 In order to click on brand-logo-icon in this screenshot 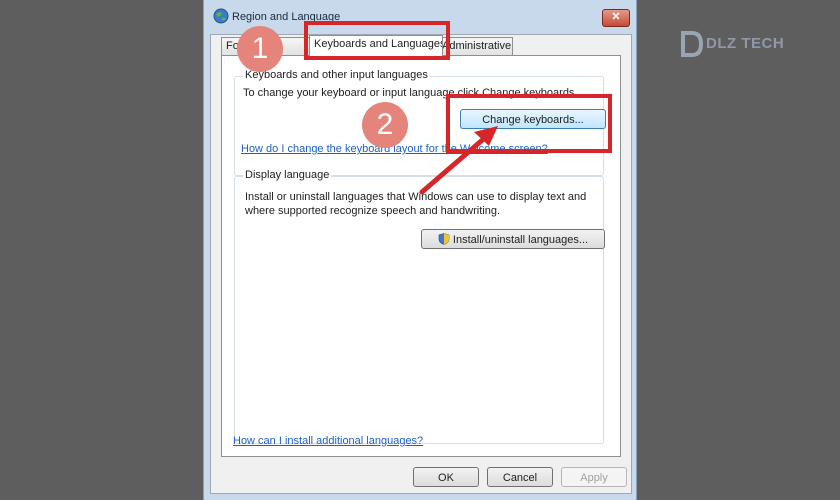, I will do `click(692, 44)`.